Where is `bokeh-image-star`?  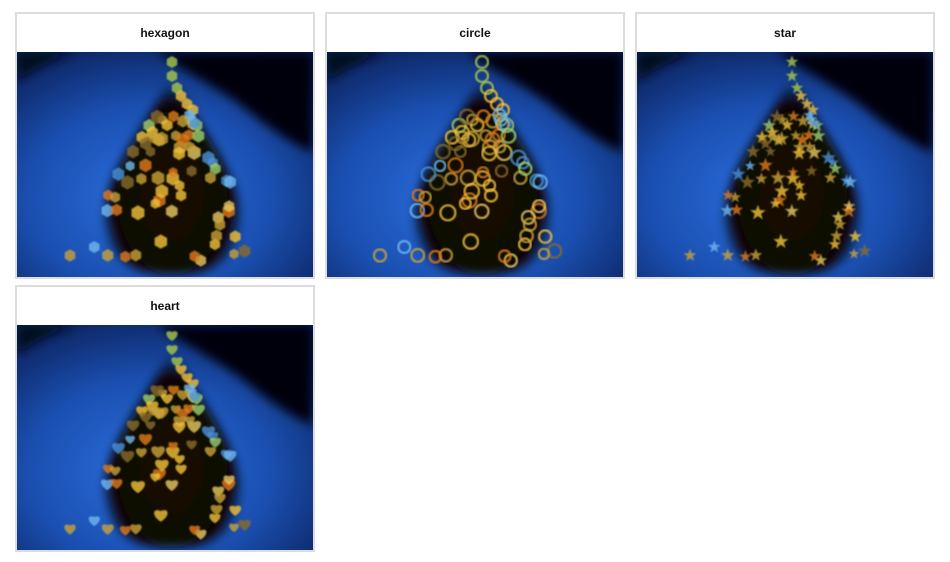
bokeh-image-star is located at coordinates (785, 164).